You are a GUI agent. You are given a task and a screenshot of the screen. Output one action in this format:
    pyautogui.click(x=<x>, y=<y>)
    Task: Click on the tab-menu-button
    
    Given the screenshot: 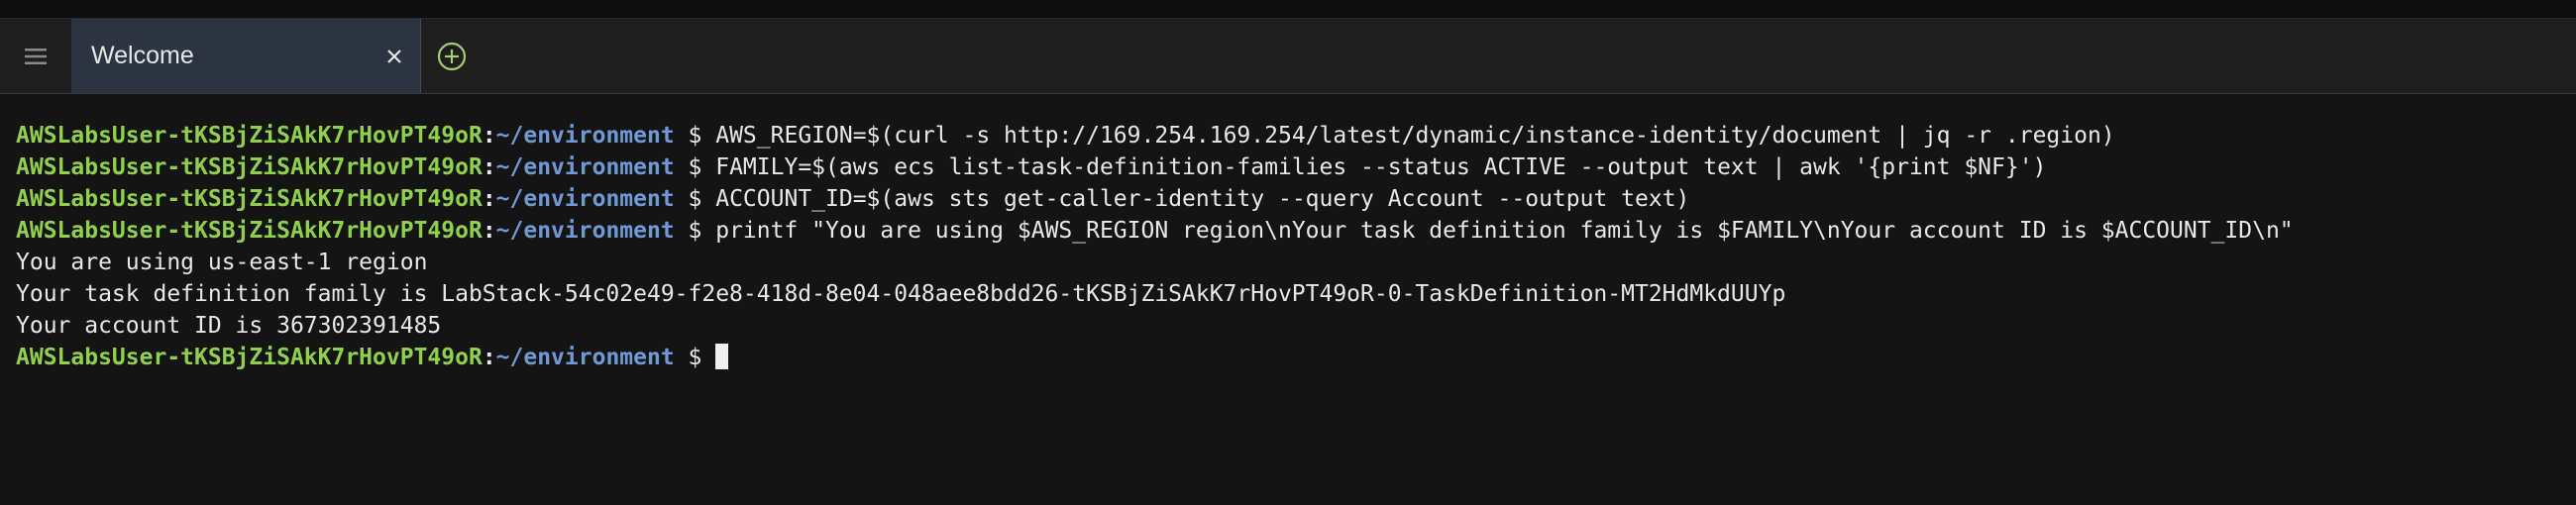 What is the action you would take?
    pyautogui.click(x=36, y=56)
    